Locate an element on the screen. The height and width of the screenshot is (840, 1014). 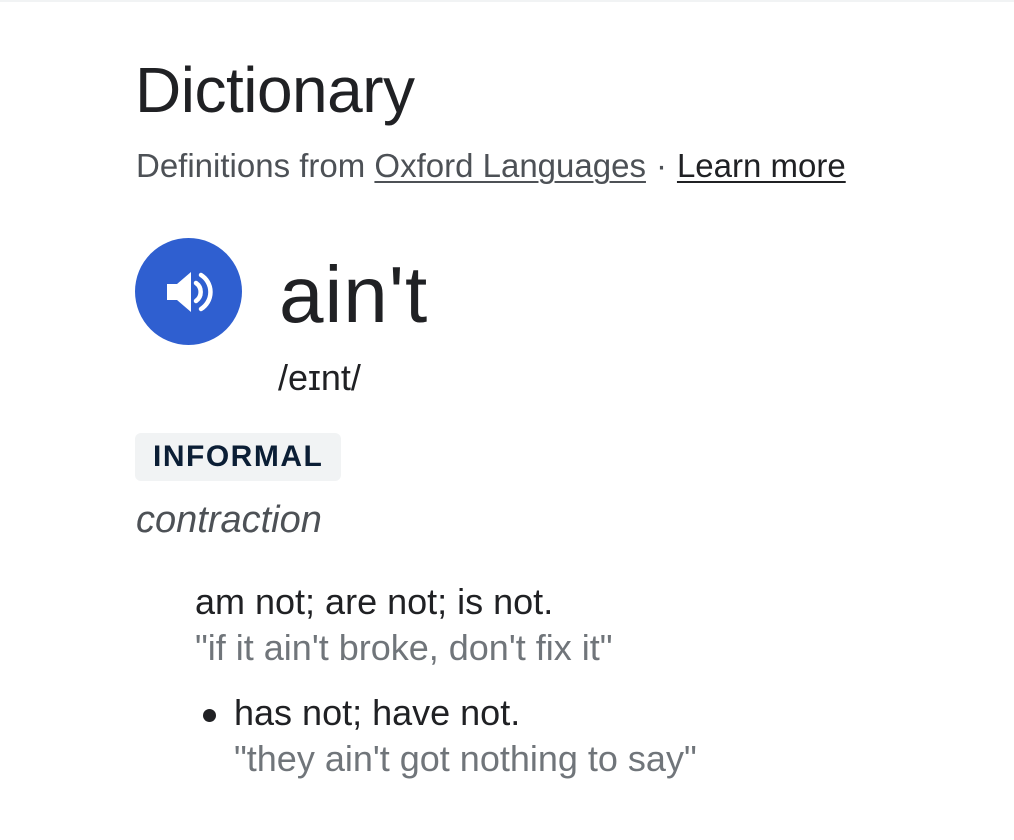
definition-example: "they ain't got nothing to say" is located at coordinates (465, 758).